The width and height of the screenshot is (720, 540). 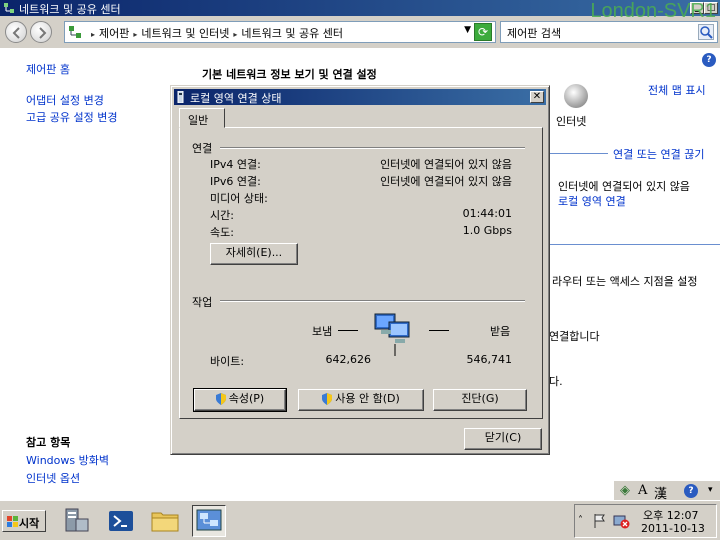 What do you see at coordinates (625, 490) in the screenshot?
I see `ime-icon: ◈` at bounding box center [625, 490].